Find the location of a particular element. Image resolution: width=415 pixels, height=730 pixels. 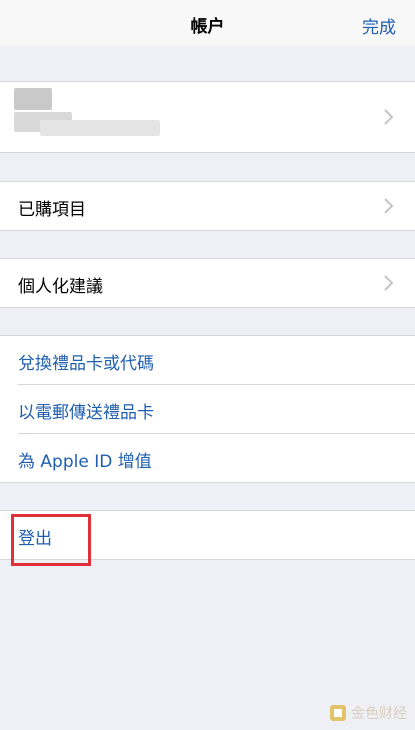

blurred-email is located at coordinates (100, 128).